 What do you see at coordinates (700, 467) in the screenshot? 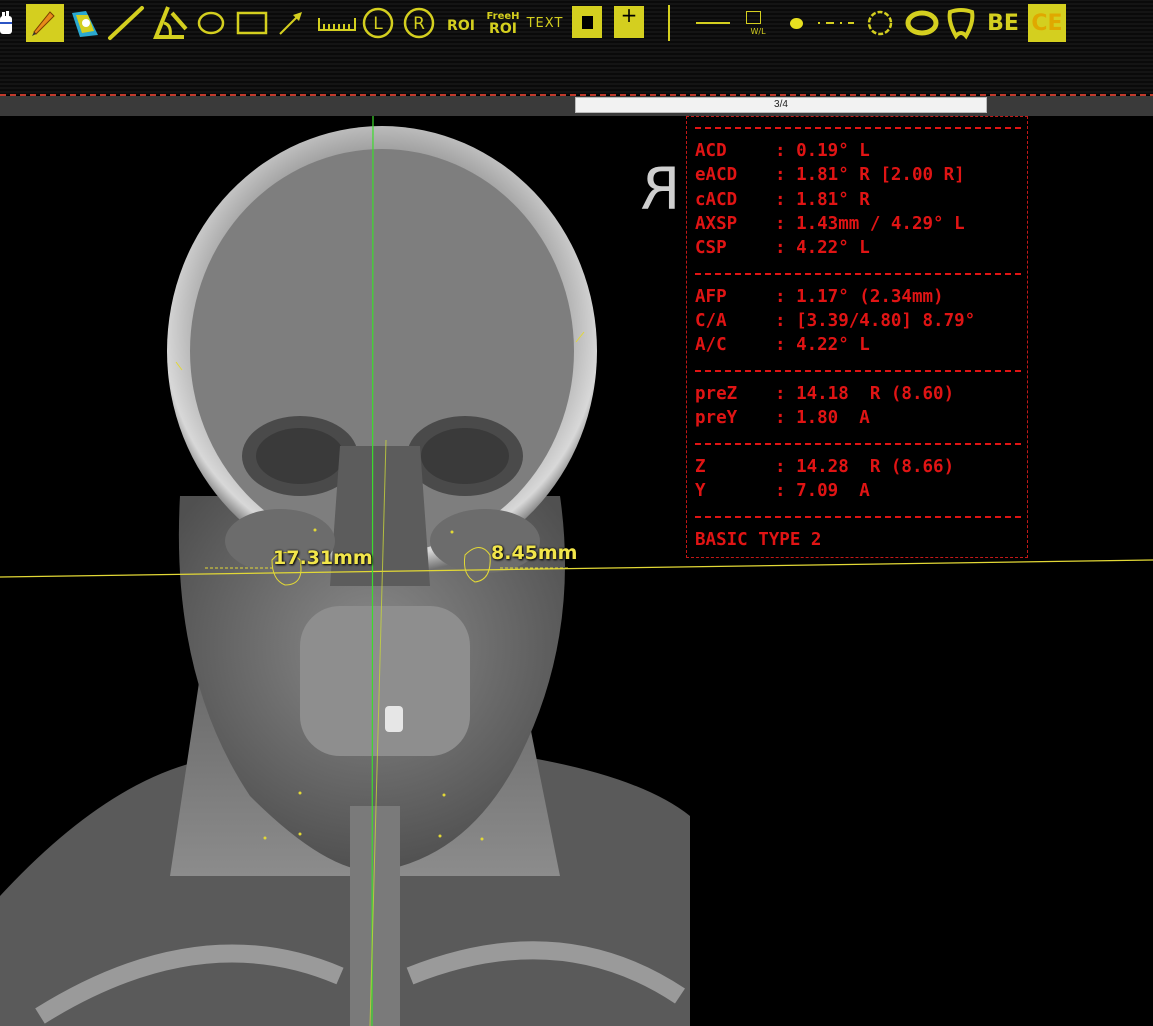
I see `result-key: Z` at bounding box center [700, 467].